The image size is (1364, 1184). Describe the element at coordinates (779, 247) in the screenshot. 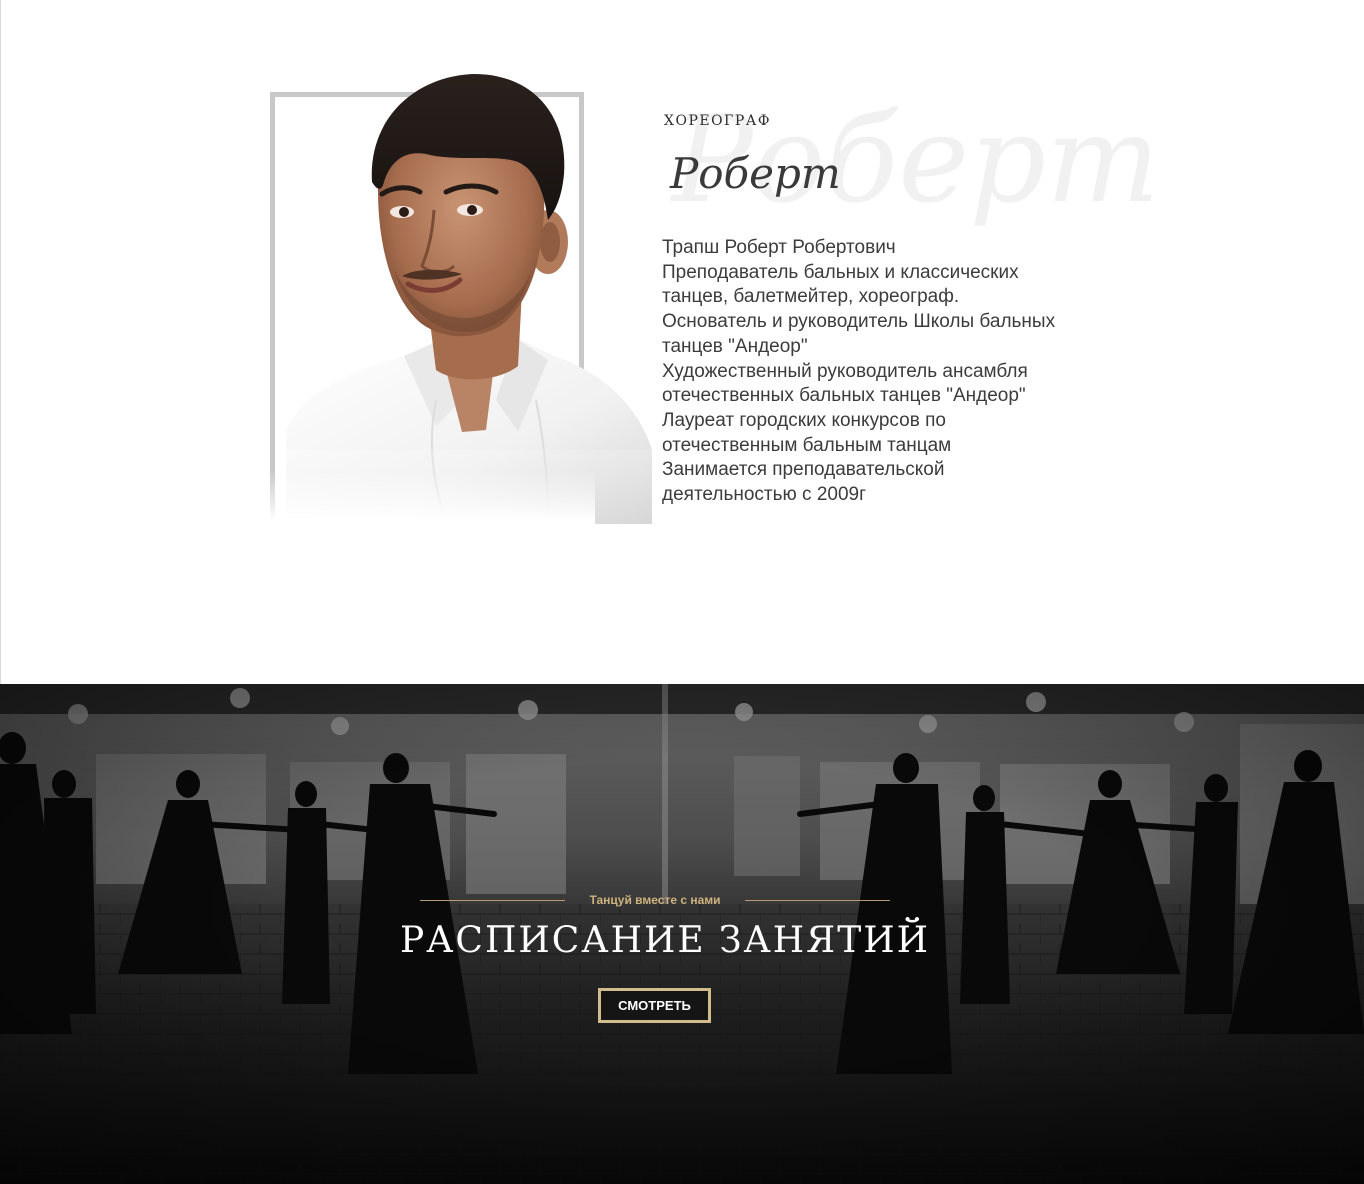

I see `bio-line: Трапш Роберт Робертович` at that location.